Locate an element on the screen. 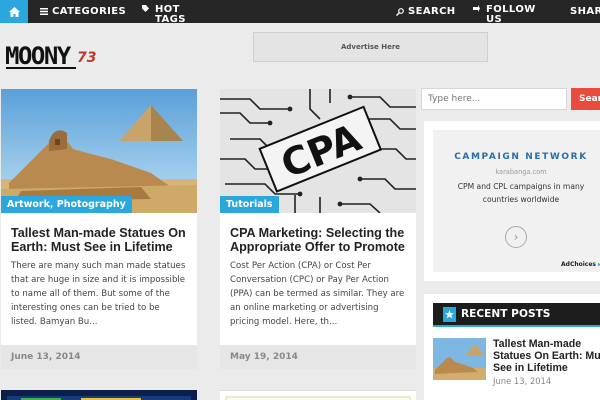  ad-arrow-button: › is located at coordinates (516, 237).